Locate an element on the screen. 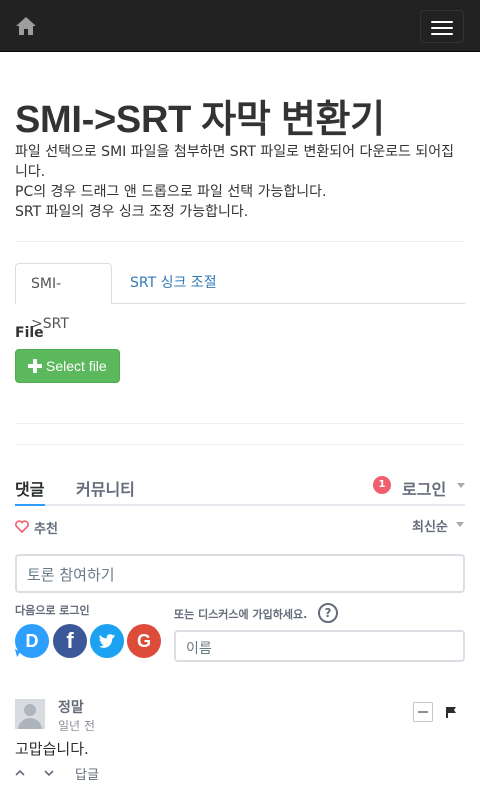 The width and height of the screenshot is (480, 800). top-navbar is located at coordinates (240, 26).